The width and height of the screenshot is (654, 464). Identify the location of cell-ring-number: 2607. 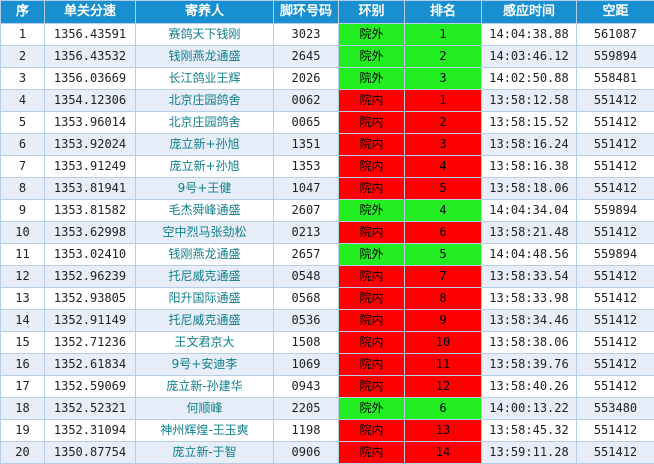
(306, 211).